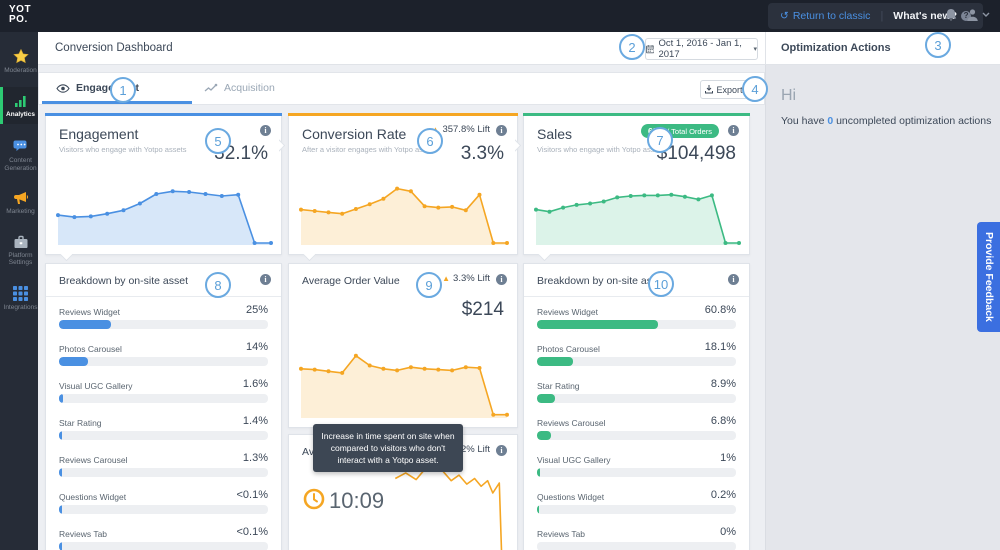 Image resolution: width=1000 pixels, height=550 pixels. What do you see at coordinates (403, 114) in the screenshot?
I see `conversion-accent-bar` at bounding box center [403, 114].